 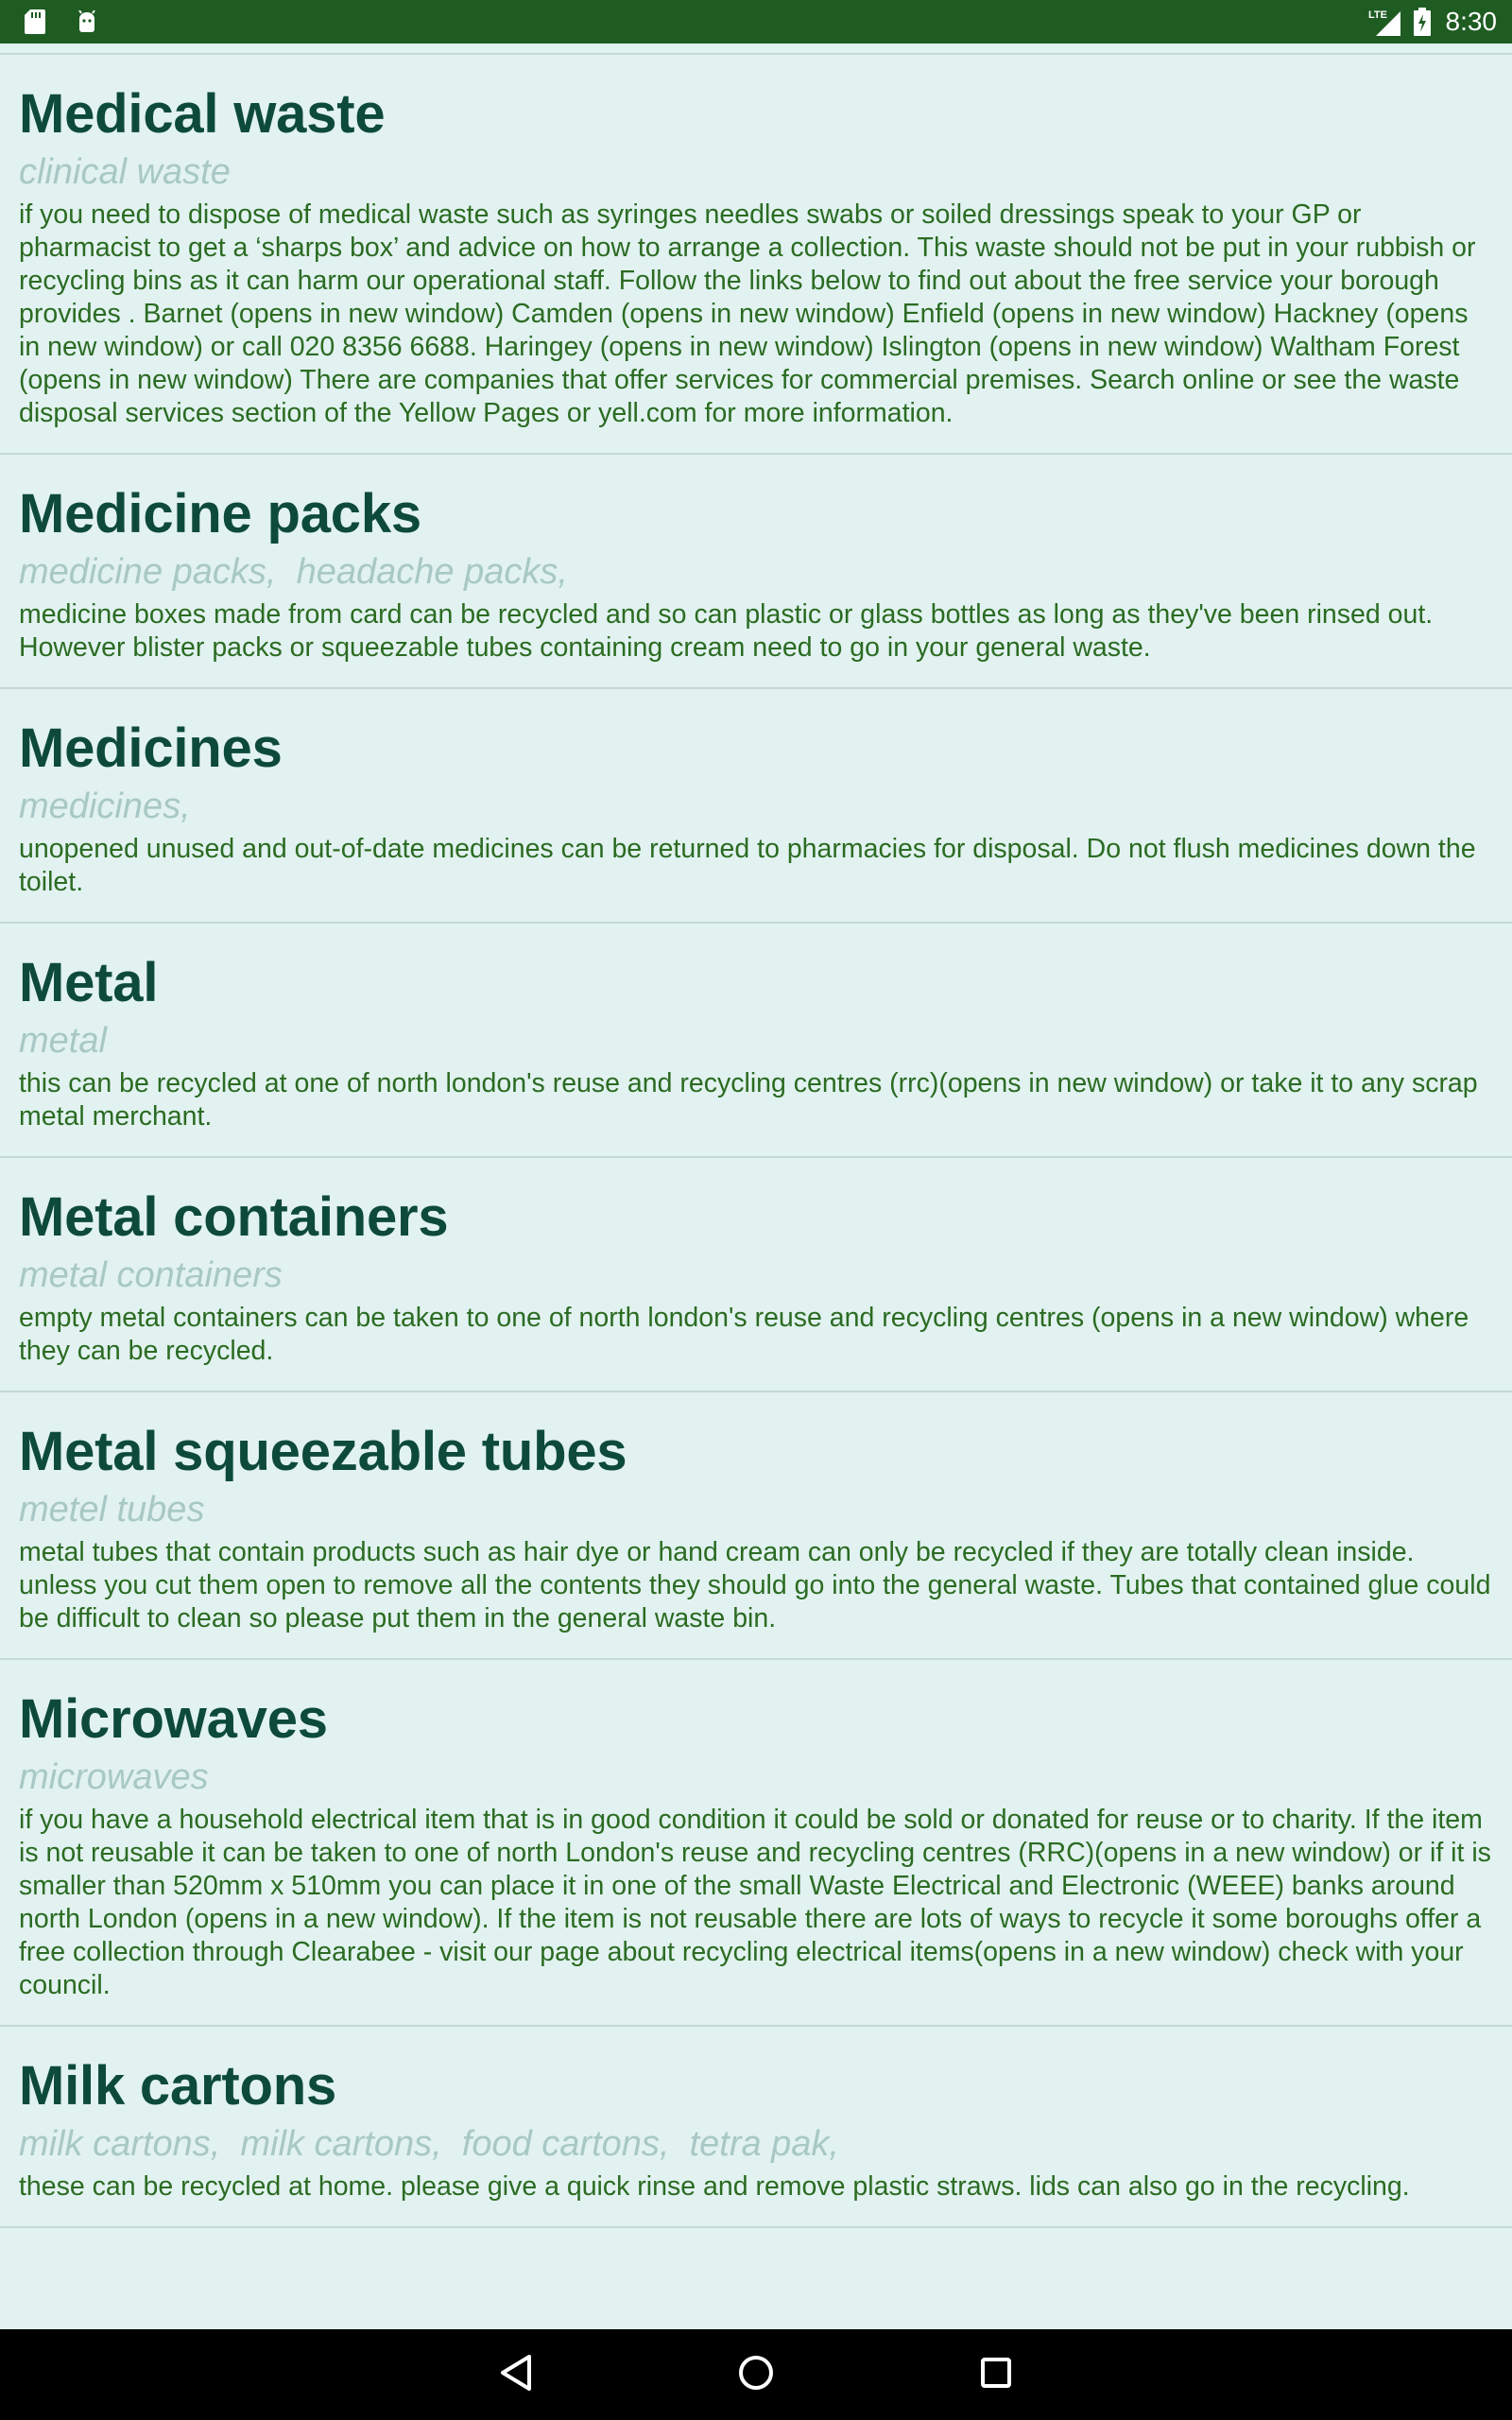 I want to click on sd-card-icon, so click(x=35, y=22).